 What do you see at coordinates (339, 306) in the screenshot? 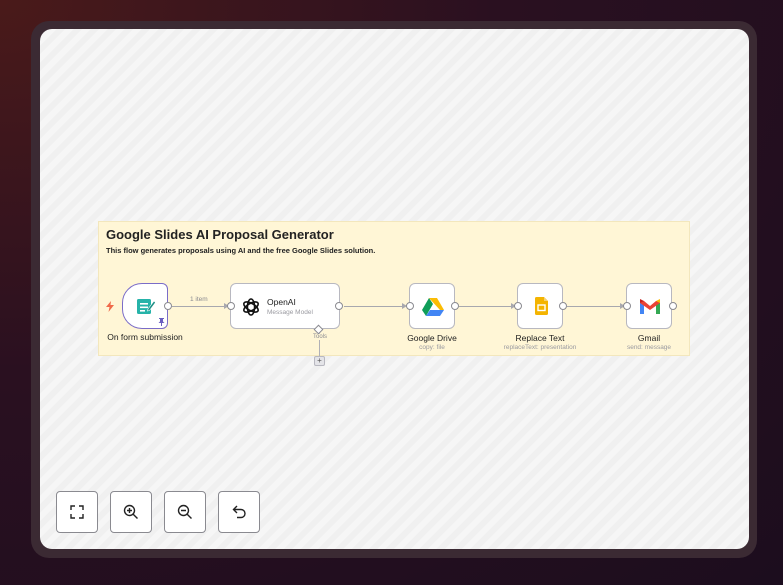
I see `openai-output-port` at bounding box center [339, 306].